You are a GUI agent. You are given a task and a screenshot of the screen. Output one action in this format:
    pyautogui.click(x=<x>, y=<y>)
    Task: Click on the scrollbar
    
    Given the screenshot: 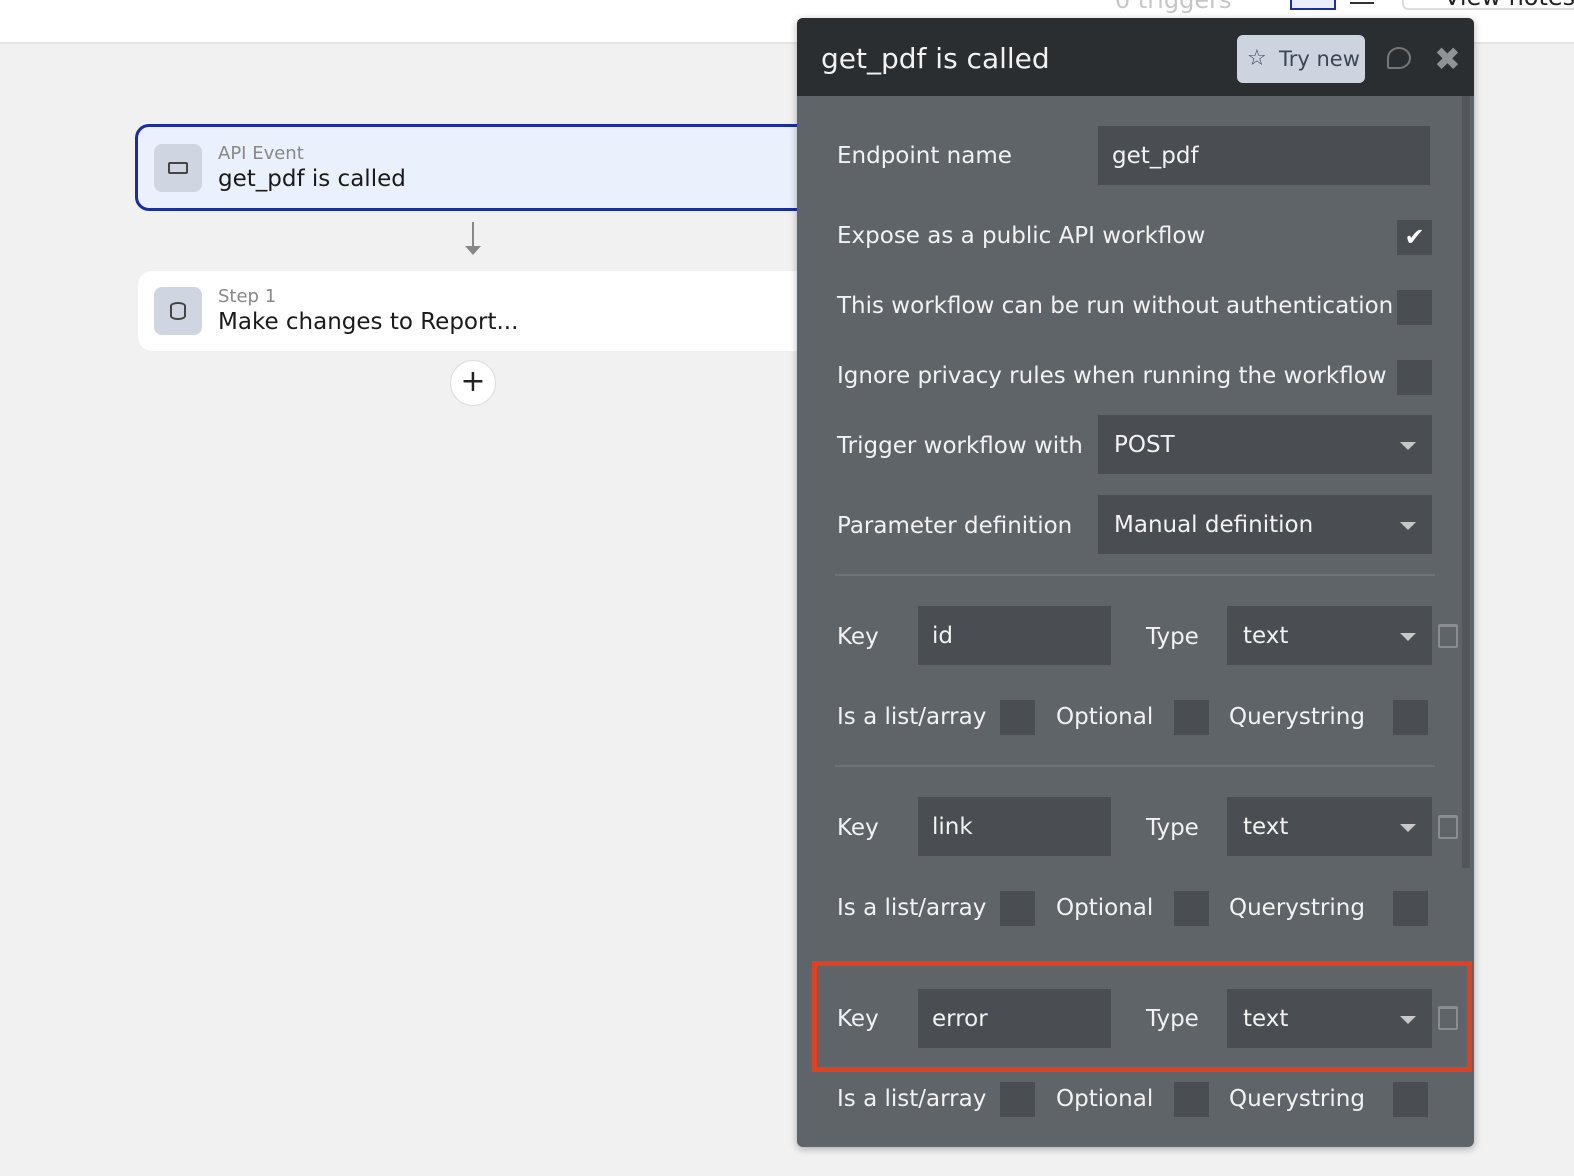 What is the action you would take?
    pyautogui.click(x=1466, y=482)
    